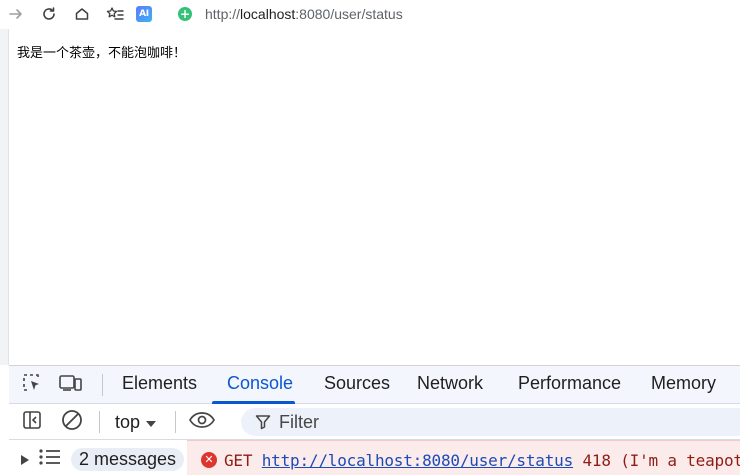 The height and width of the screenshot is (475, 740). Describe the element at coordinates (683, 383) in the screenshot. I see `tab-memory: Memory` at that location.